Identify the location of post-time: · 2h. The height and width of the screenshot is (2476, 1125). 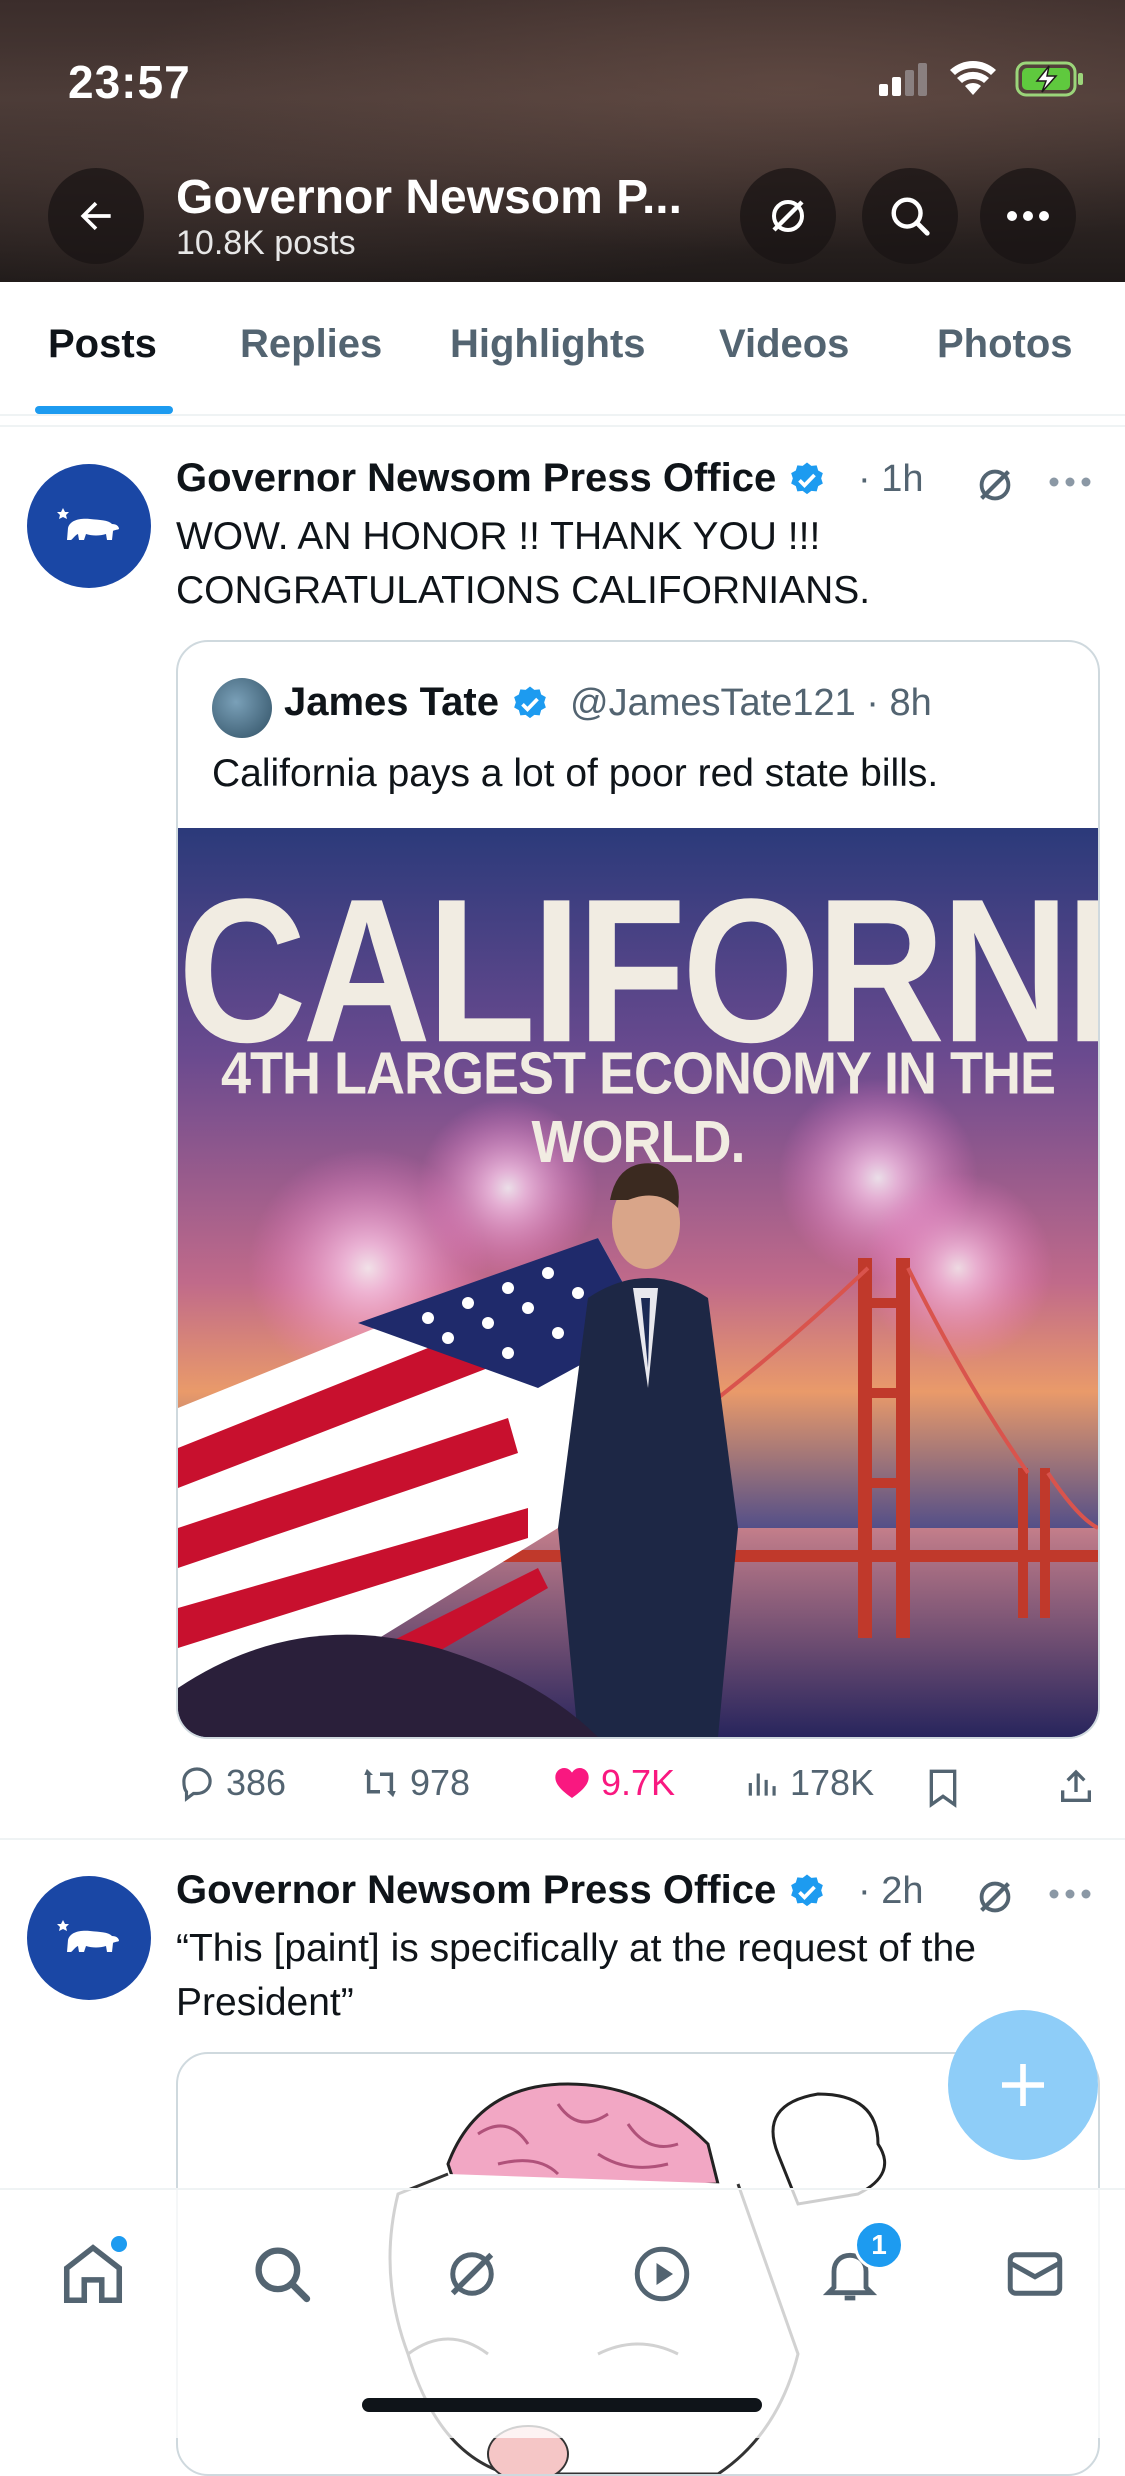
(890, 1891).